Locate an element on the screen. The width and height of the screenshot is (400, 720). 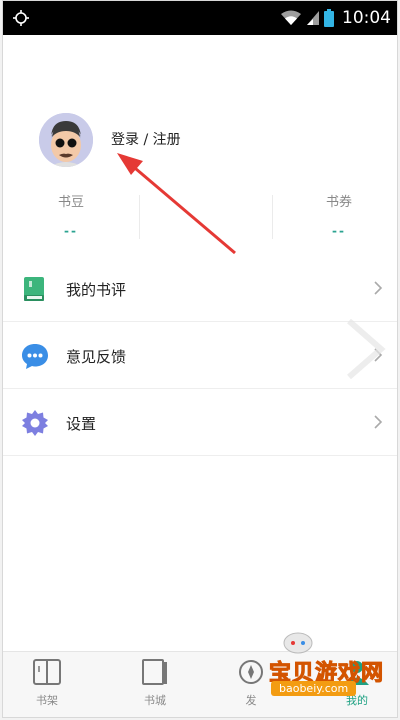
chat-bubble-icon is located at coordinates (35, 356).